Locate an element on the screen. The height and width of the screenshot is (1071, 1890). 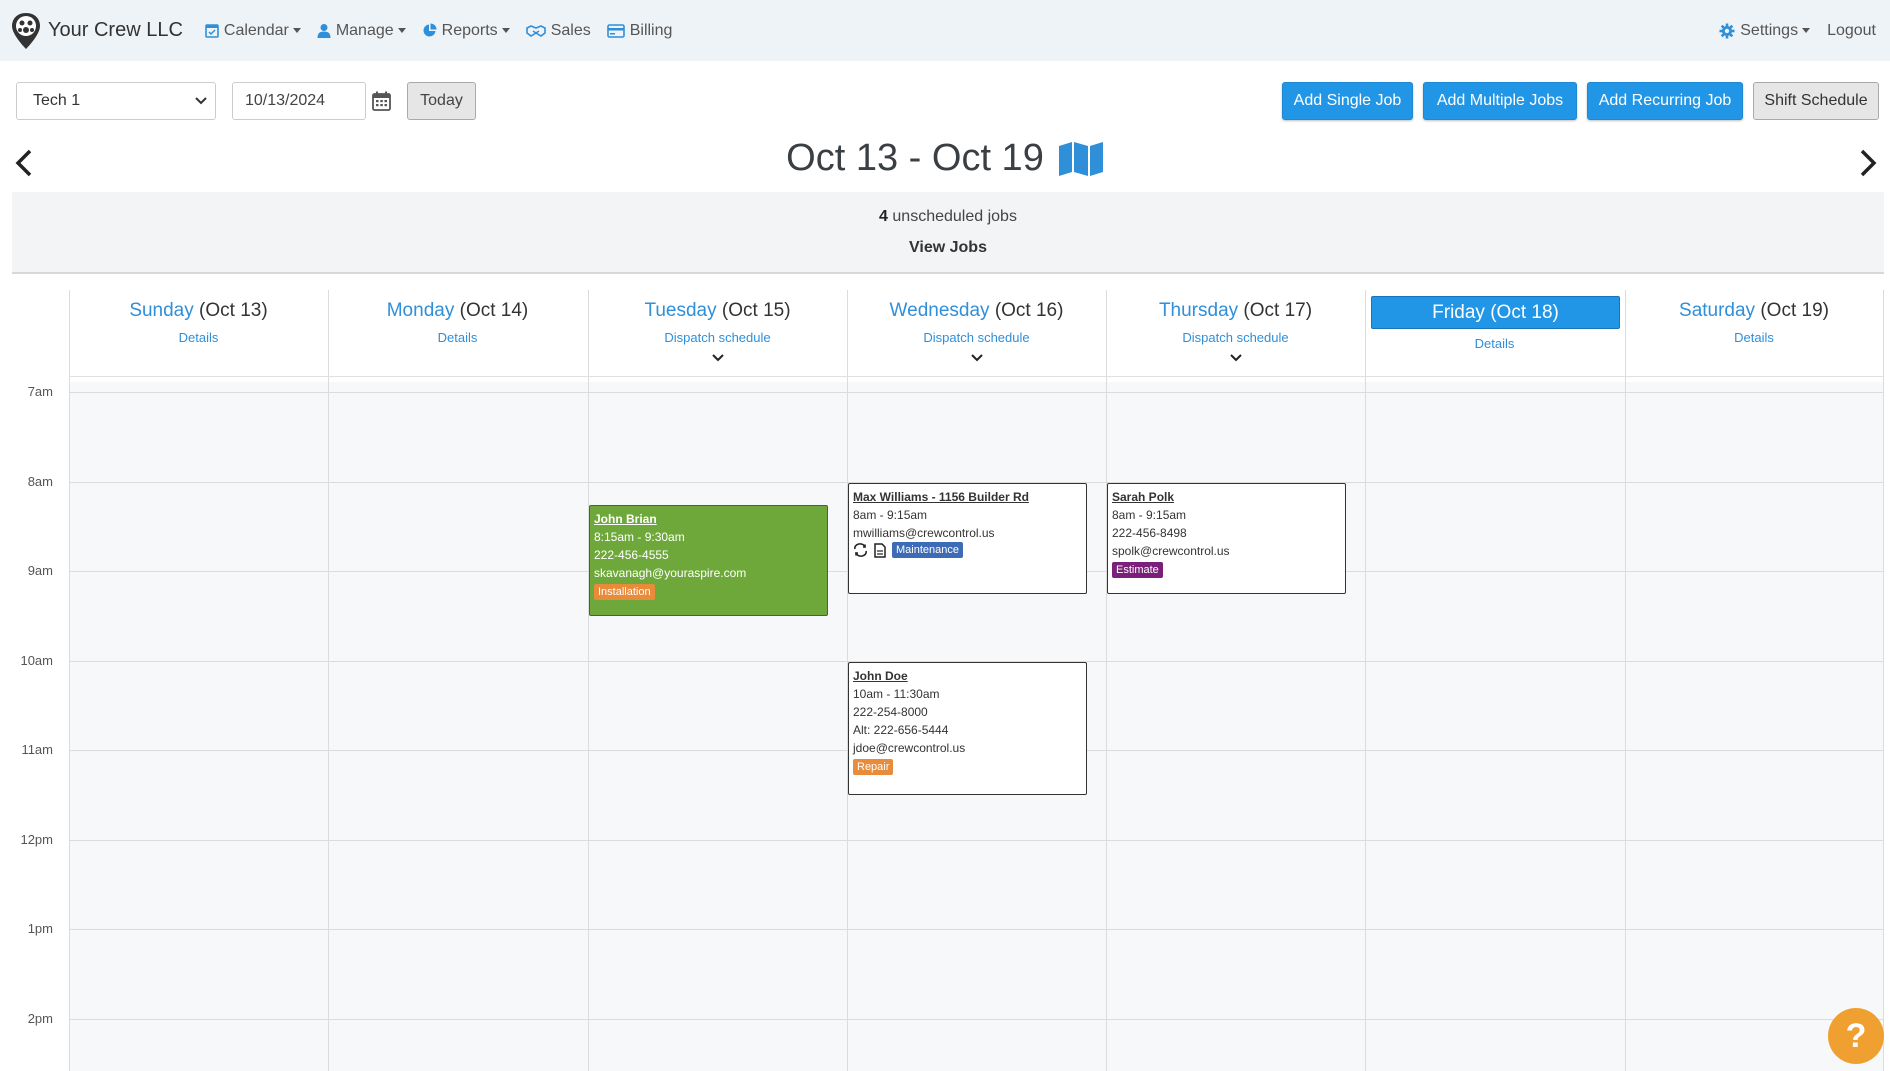
calendar-icon is located at coordinates (212, 31).